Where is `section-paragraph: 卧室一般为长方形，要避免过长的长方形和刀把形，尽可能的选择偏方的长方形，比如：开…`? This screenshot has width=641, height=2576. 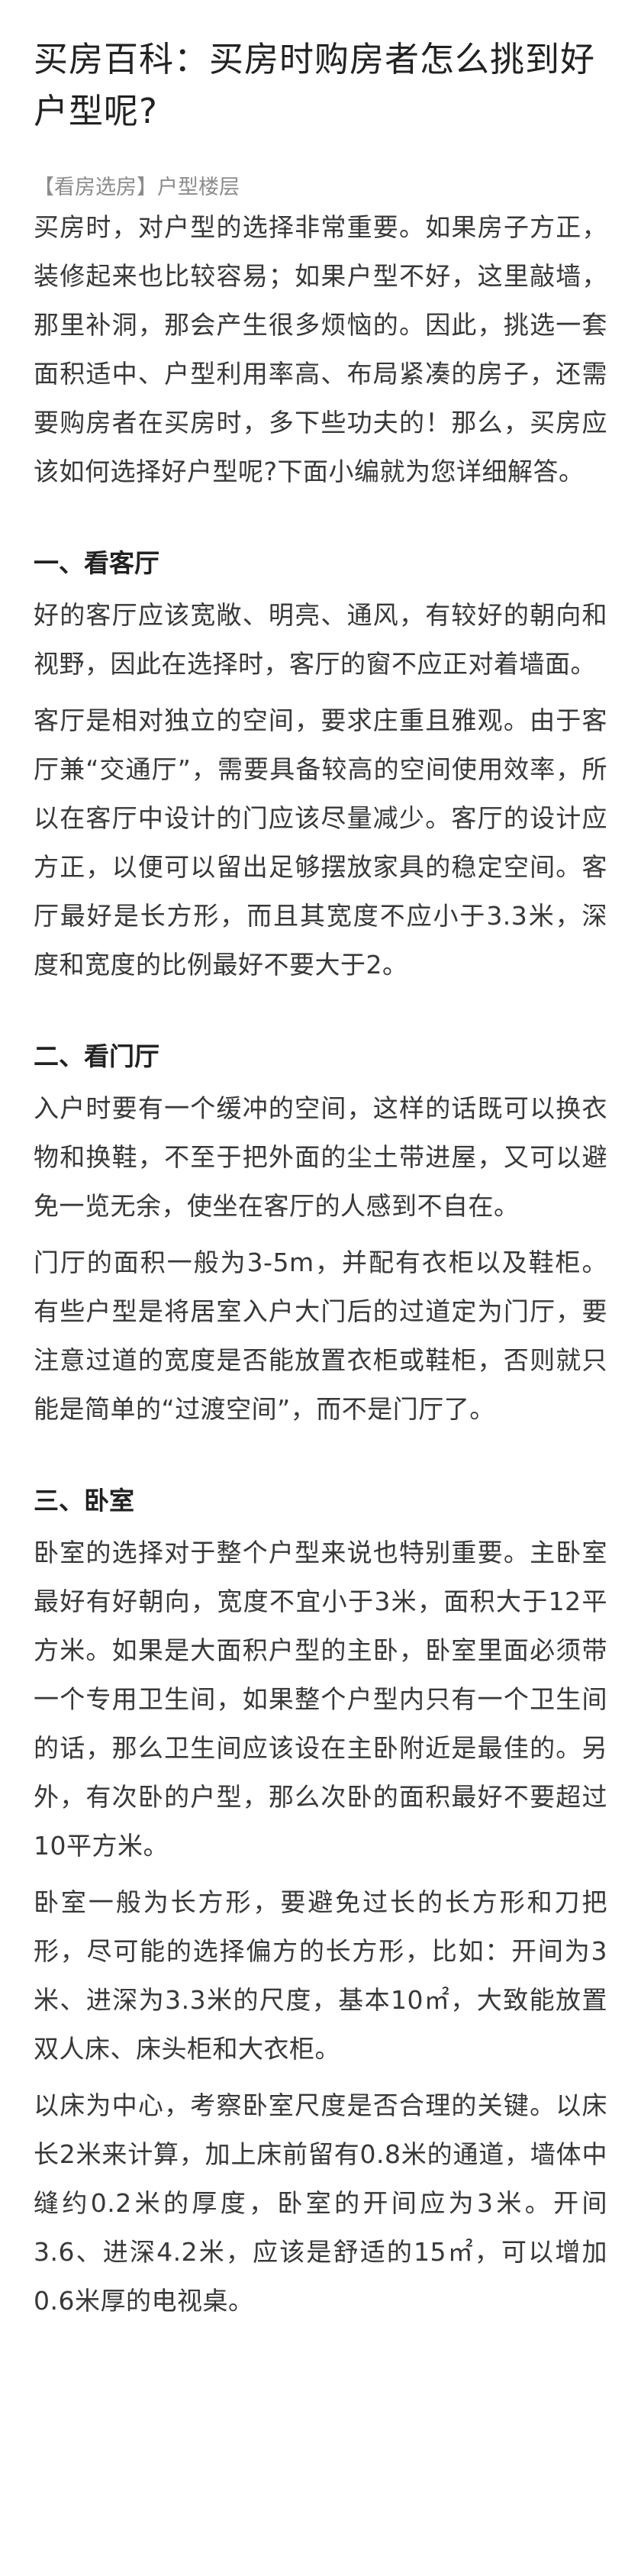
section-paragraph: 卧室一般为长方形，要避免过长的长方形和刀把形，尽可能的选择偏方的长方形，比如：开… is located at coordinates (320, 1975).